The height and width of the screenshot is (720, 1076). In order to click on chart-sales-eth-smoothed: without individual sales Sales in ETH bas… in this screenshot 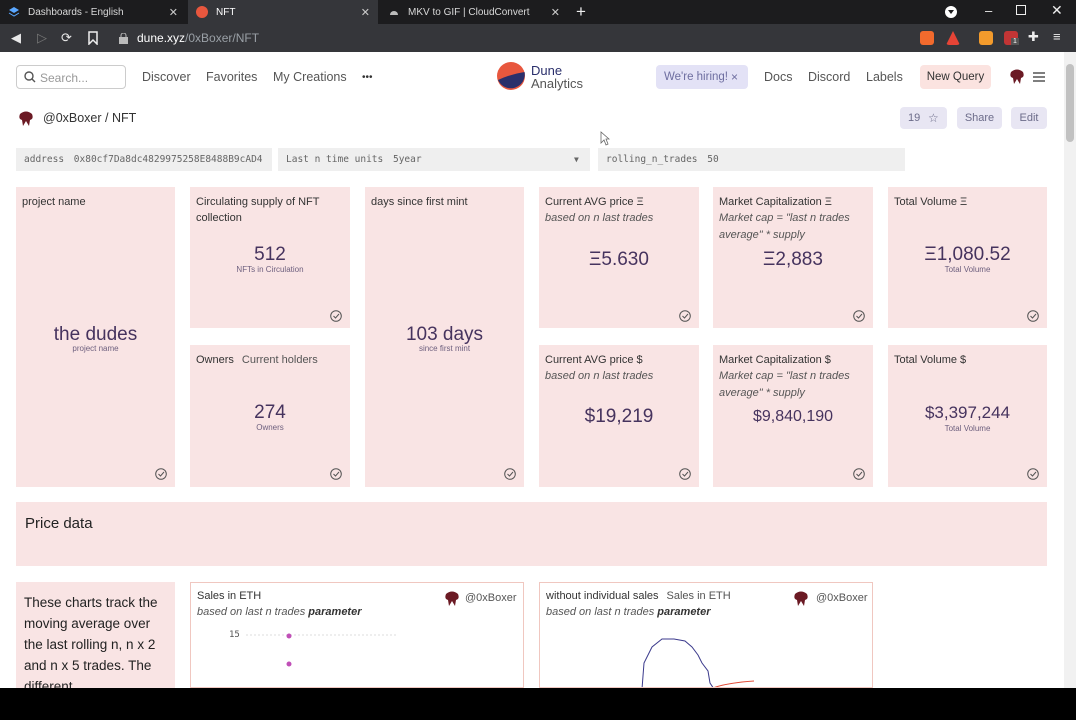, I will do `click(706, 635)`.